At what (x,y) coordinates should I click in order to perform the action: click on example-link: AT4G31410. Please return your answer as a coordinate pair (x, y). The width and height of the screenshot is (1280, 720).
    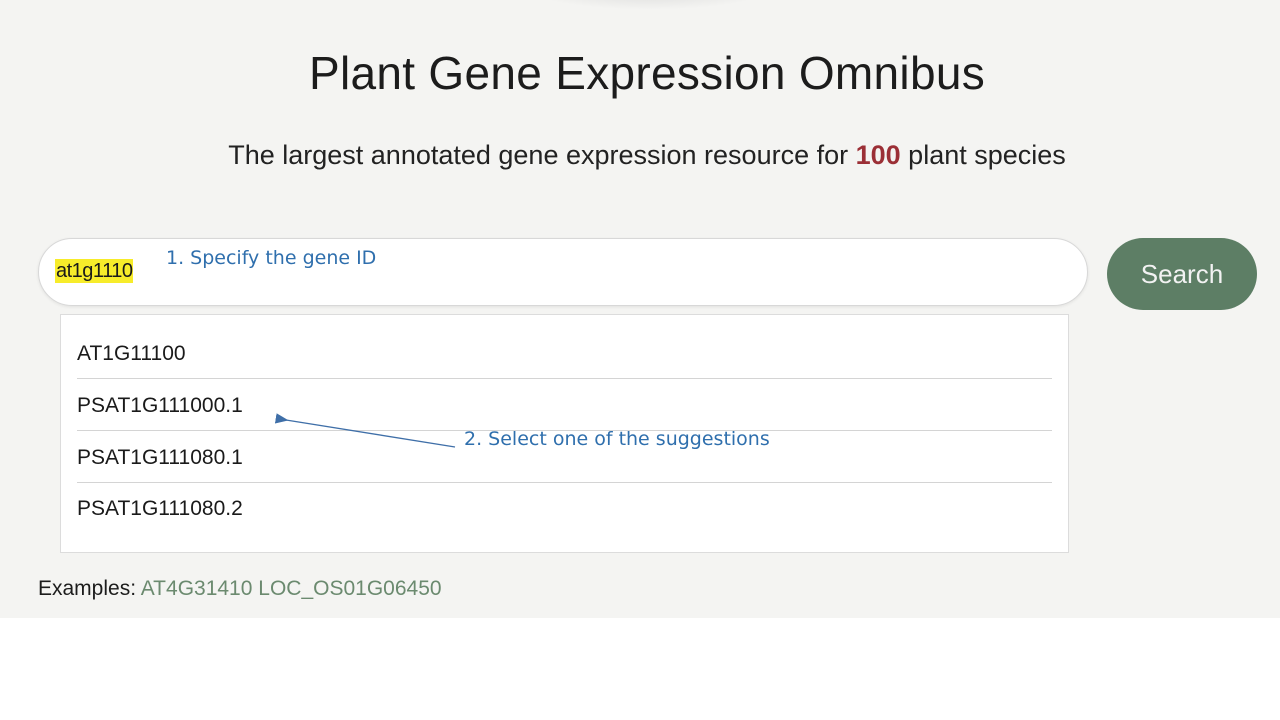
    Looking at the image, I should click on (197, 588).